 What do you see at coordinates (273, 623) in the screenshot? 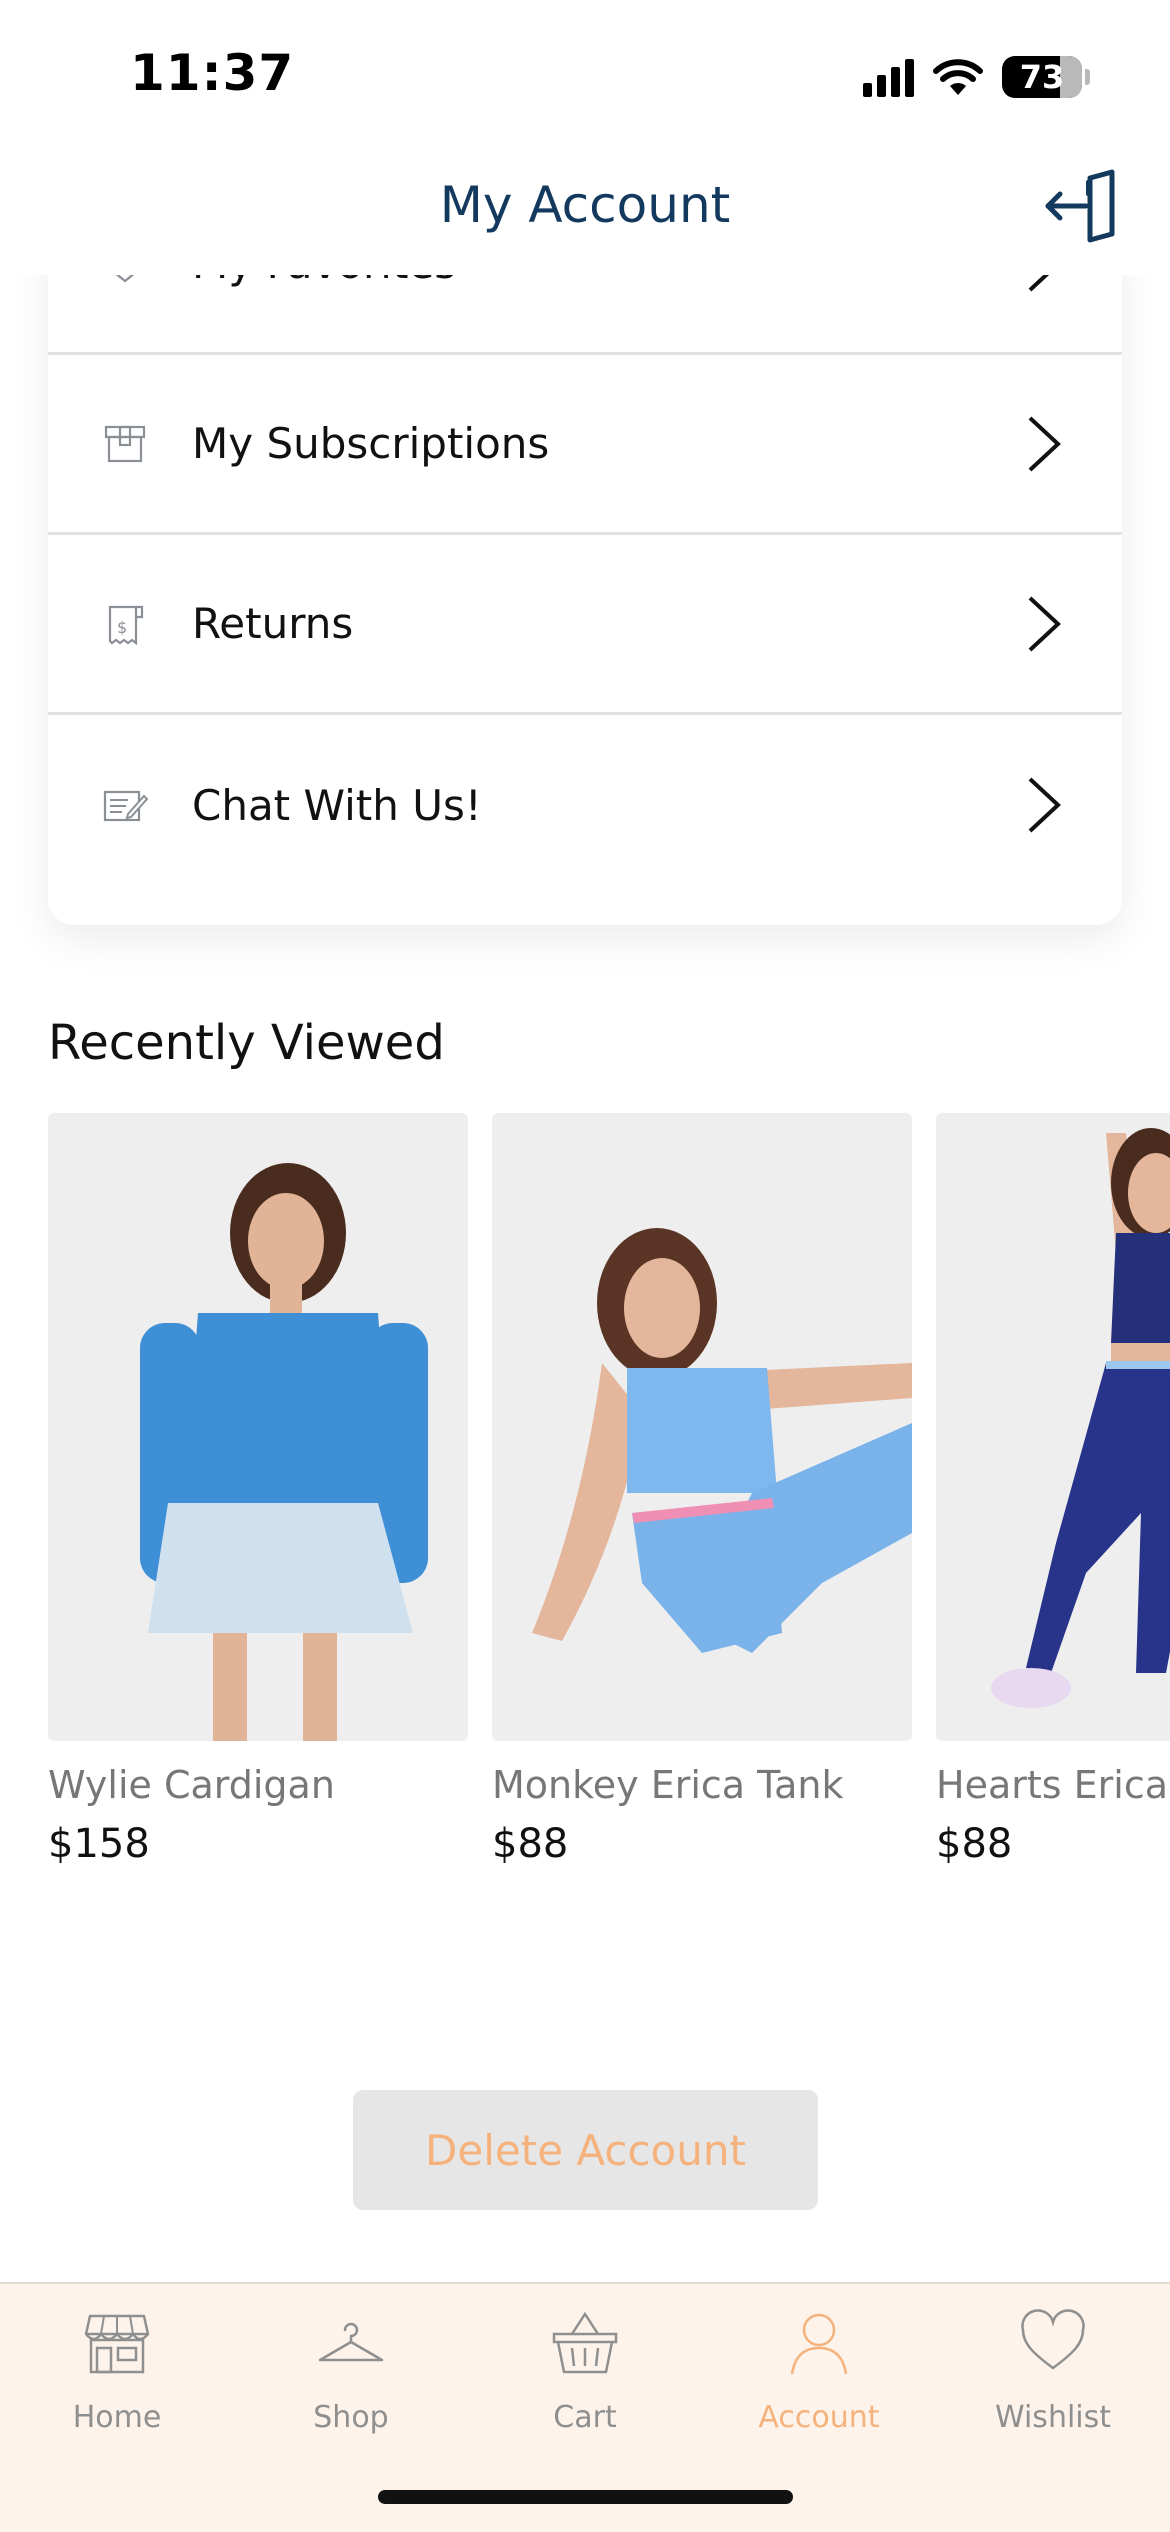
I see `menu-item-label: Returns` at bounding box center [273, 623].